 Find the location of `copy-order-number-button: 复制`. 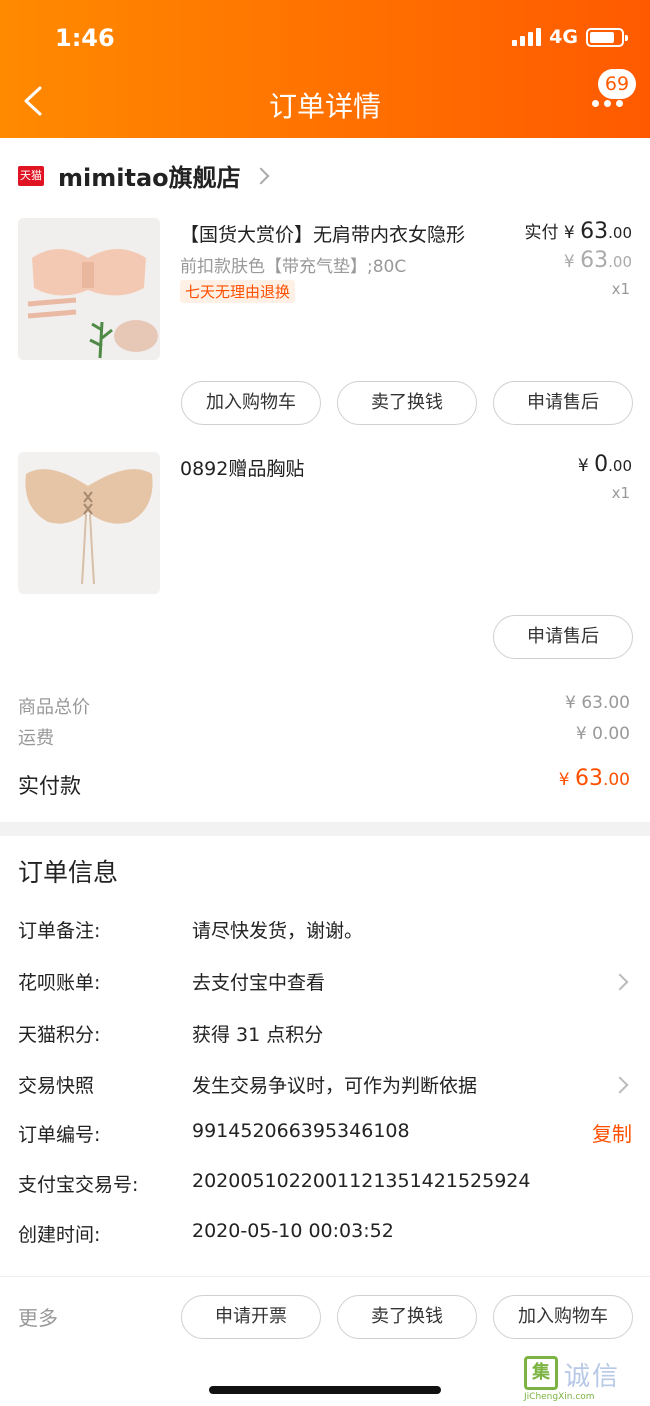

copy-order-number-button: 复制 is located at coordinates (612, 1132).